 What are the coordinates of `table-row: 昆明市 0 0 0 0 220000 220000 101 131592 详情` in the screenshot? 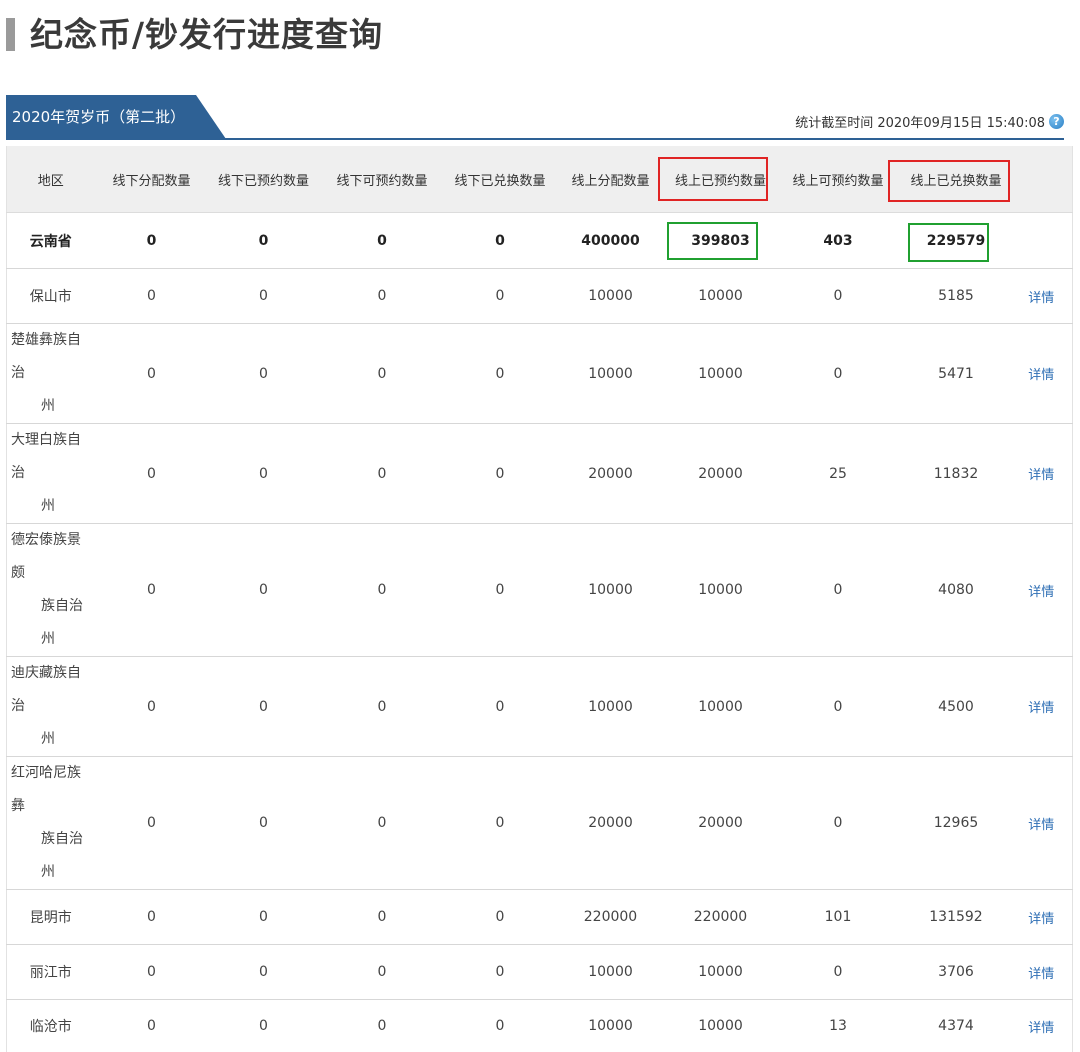 It's located at (540, 917).